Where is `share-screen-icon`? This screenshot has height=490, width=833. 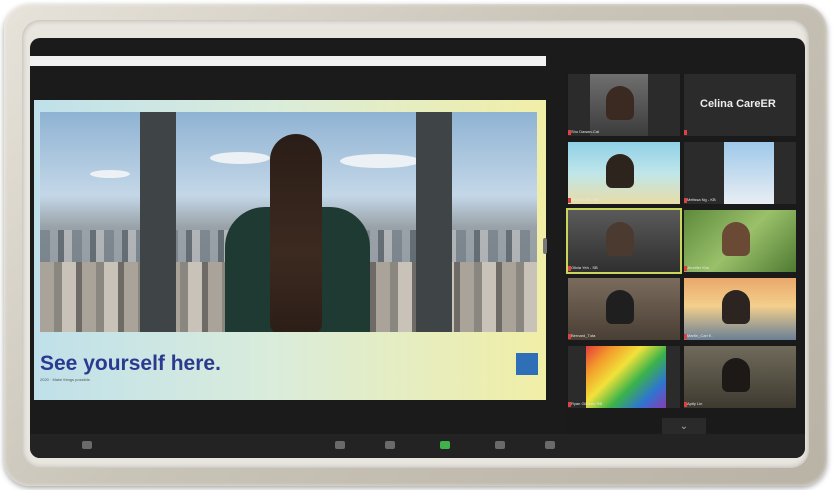 share-screen-icon is located at coordinates (445, 445).